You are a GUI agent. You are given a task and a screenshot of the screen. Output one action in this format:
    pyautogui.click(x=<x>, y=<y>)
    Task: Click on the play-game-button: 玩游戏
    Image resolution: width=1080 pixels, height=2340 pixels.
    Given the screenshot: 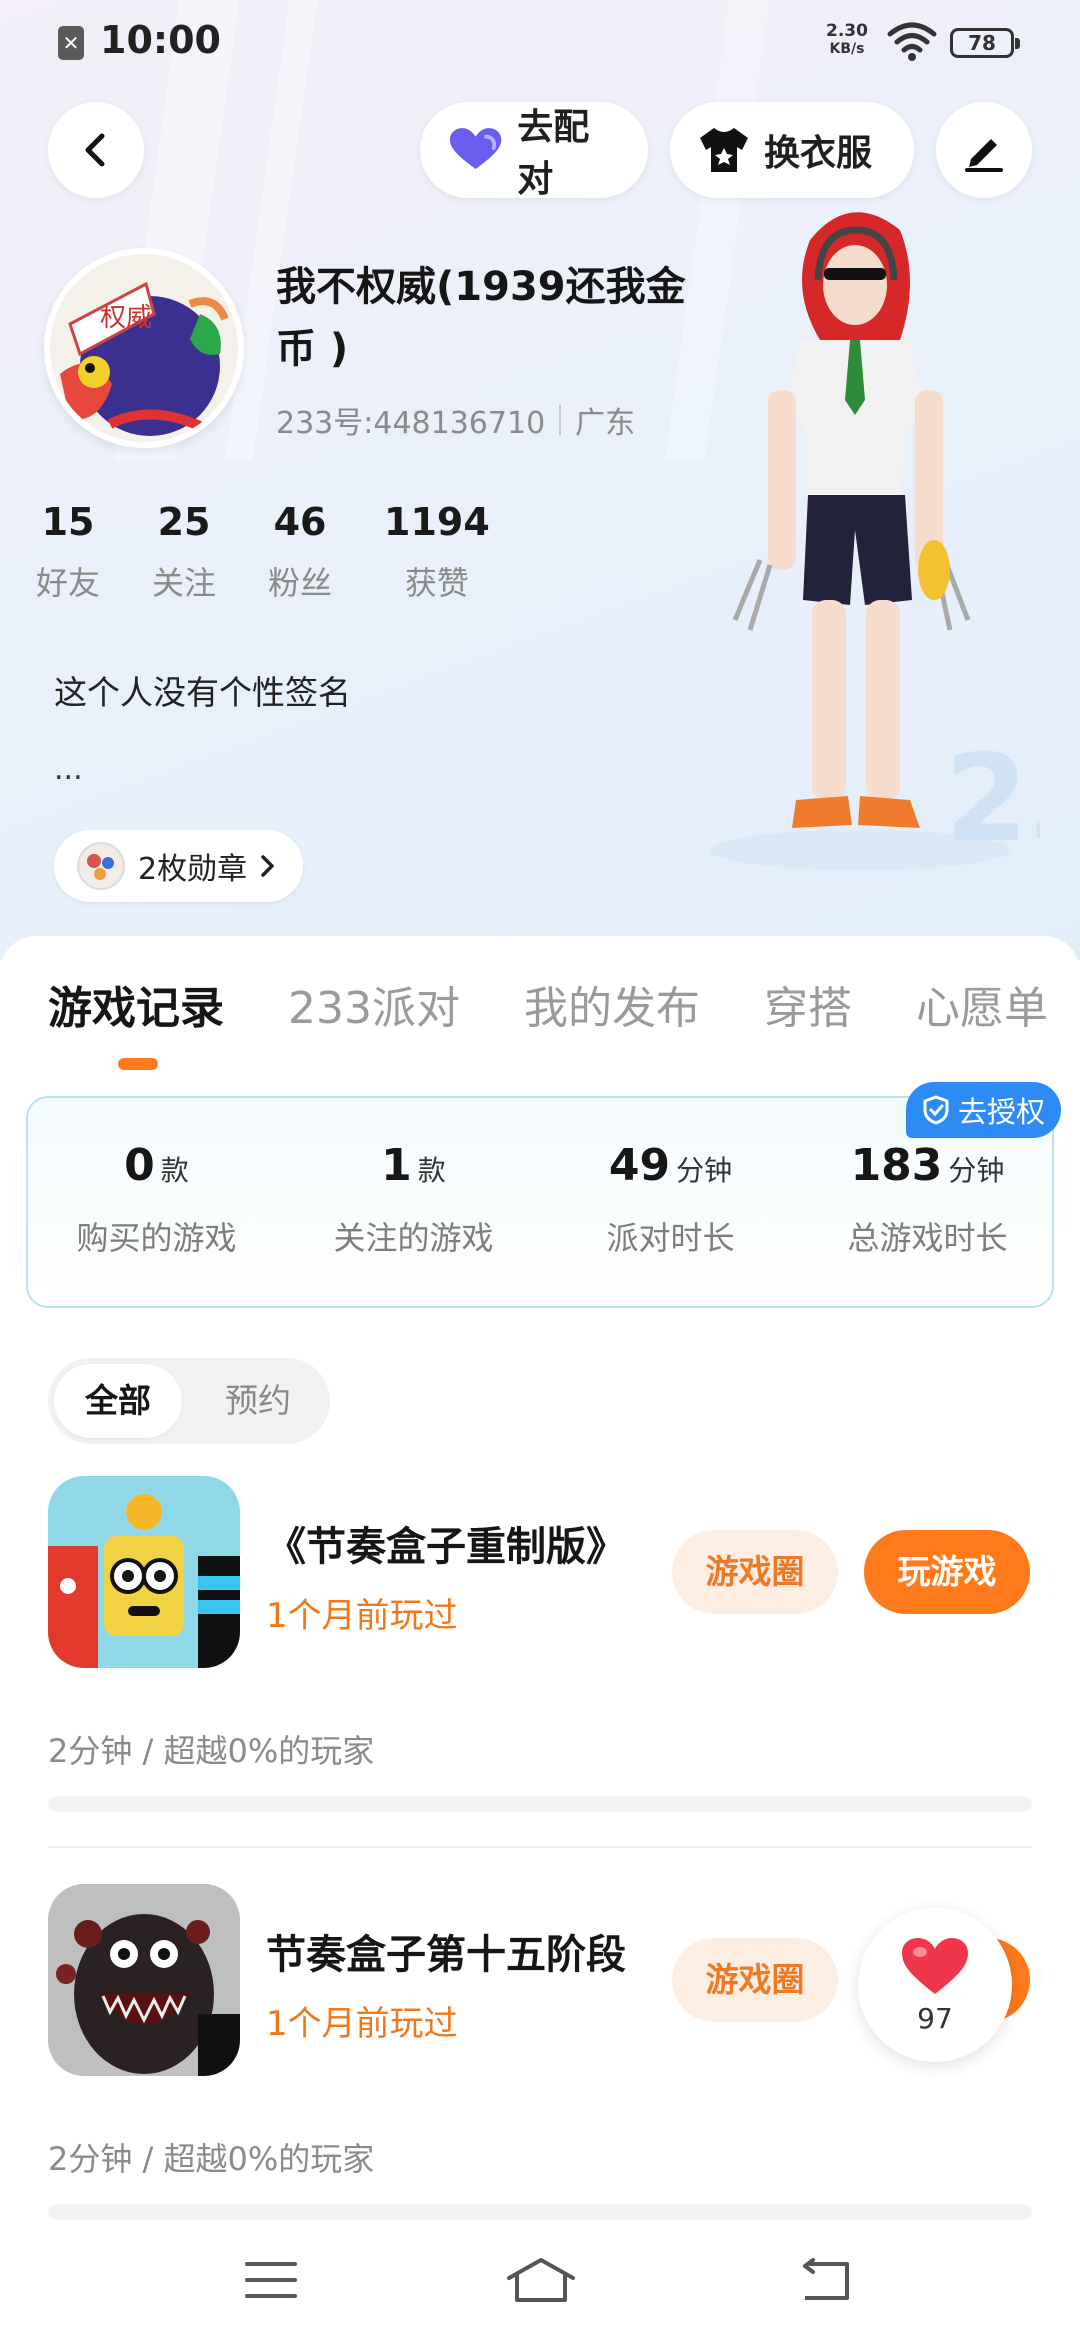 What is the action you would take?
    pyautogui.click(x=947, y=1572)
    